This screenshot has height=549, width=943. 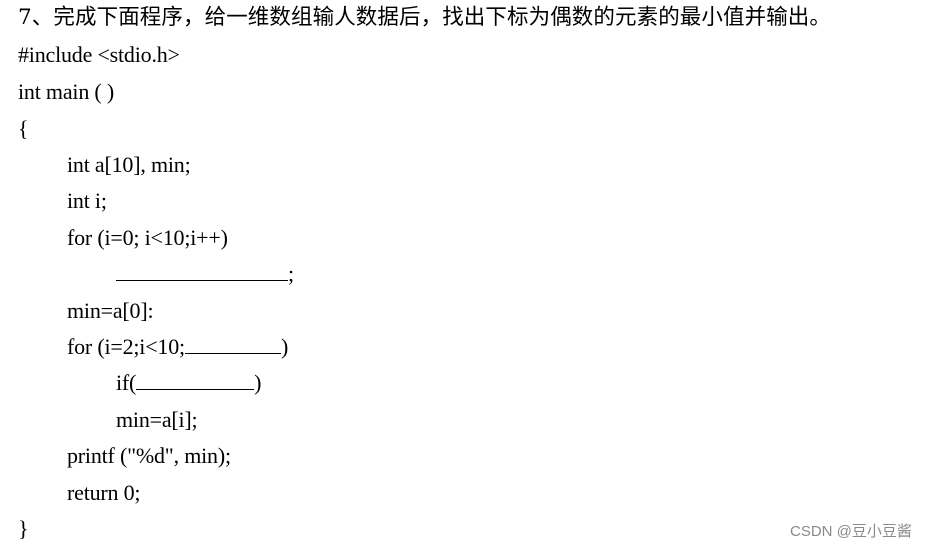 What do you see at coordinates (36, 17) in the screenshot?
I see `question-number: 7、` at bounding box center [36, 17].